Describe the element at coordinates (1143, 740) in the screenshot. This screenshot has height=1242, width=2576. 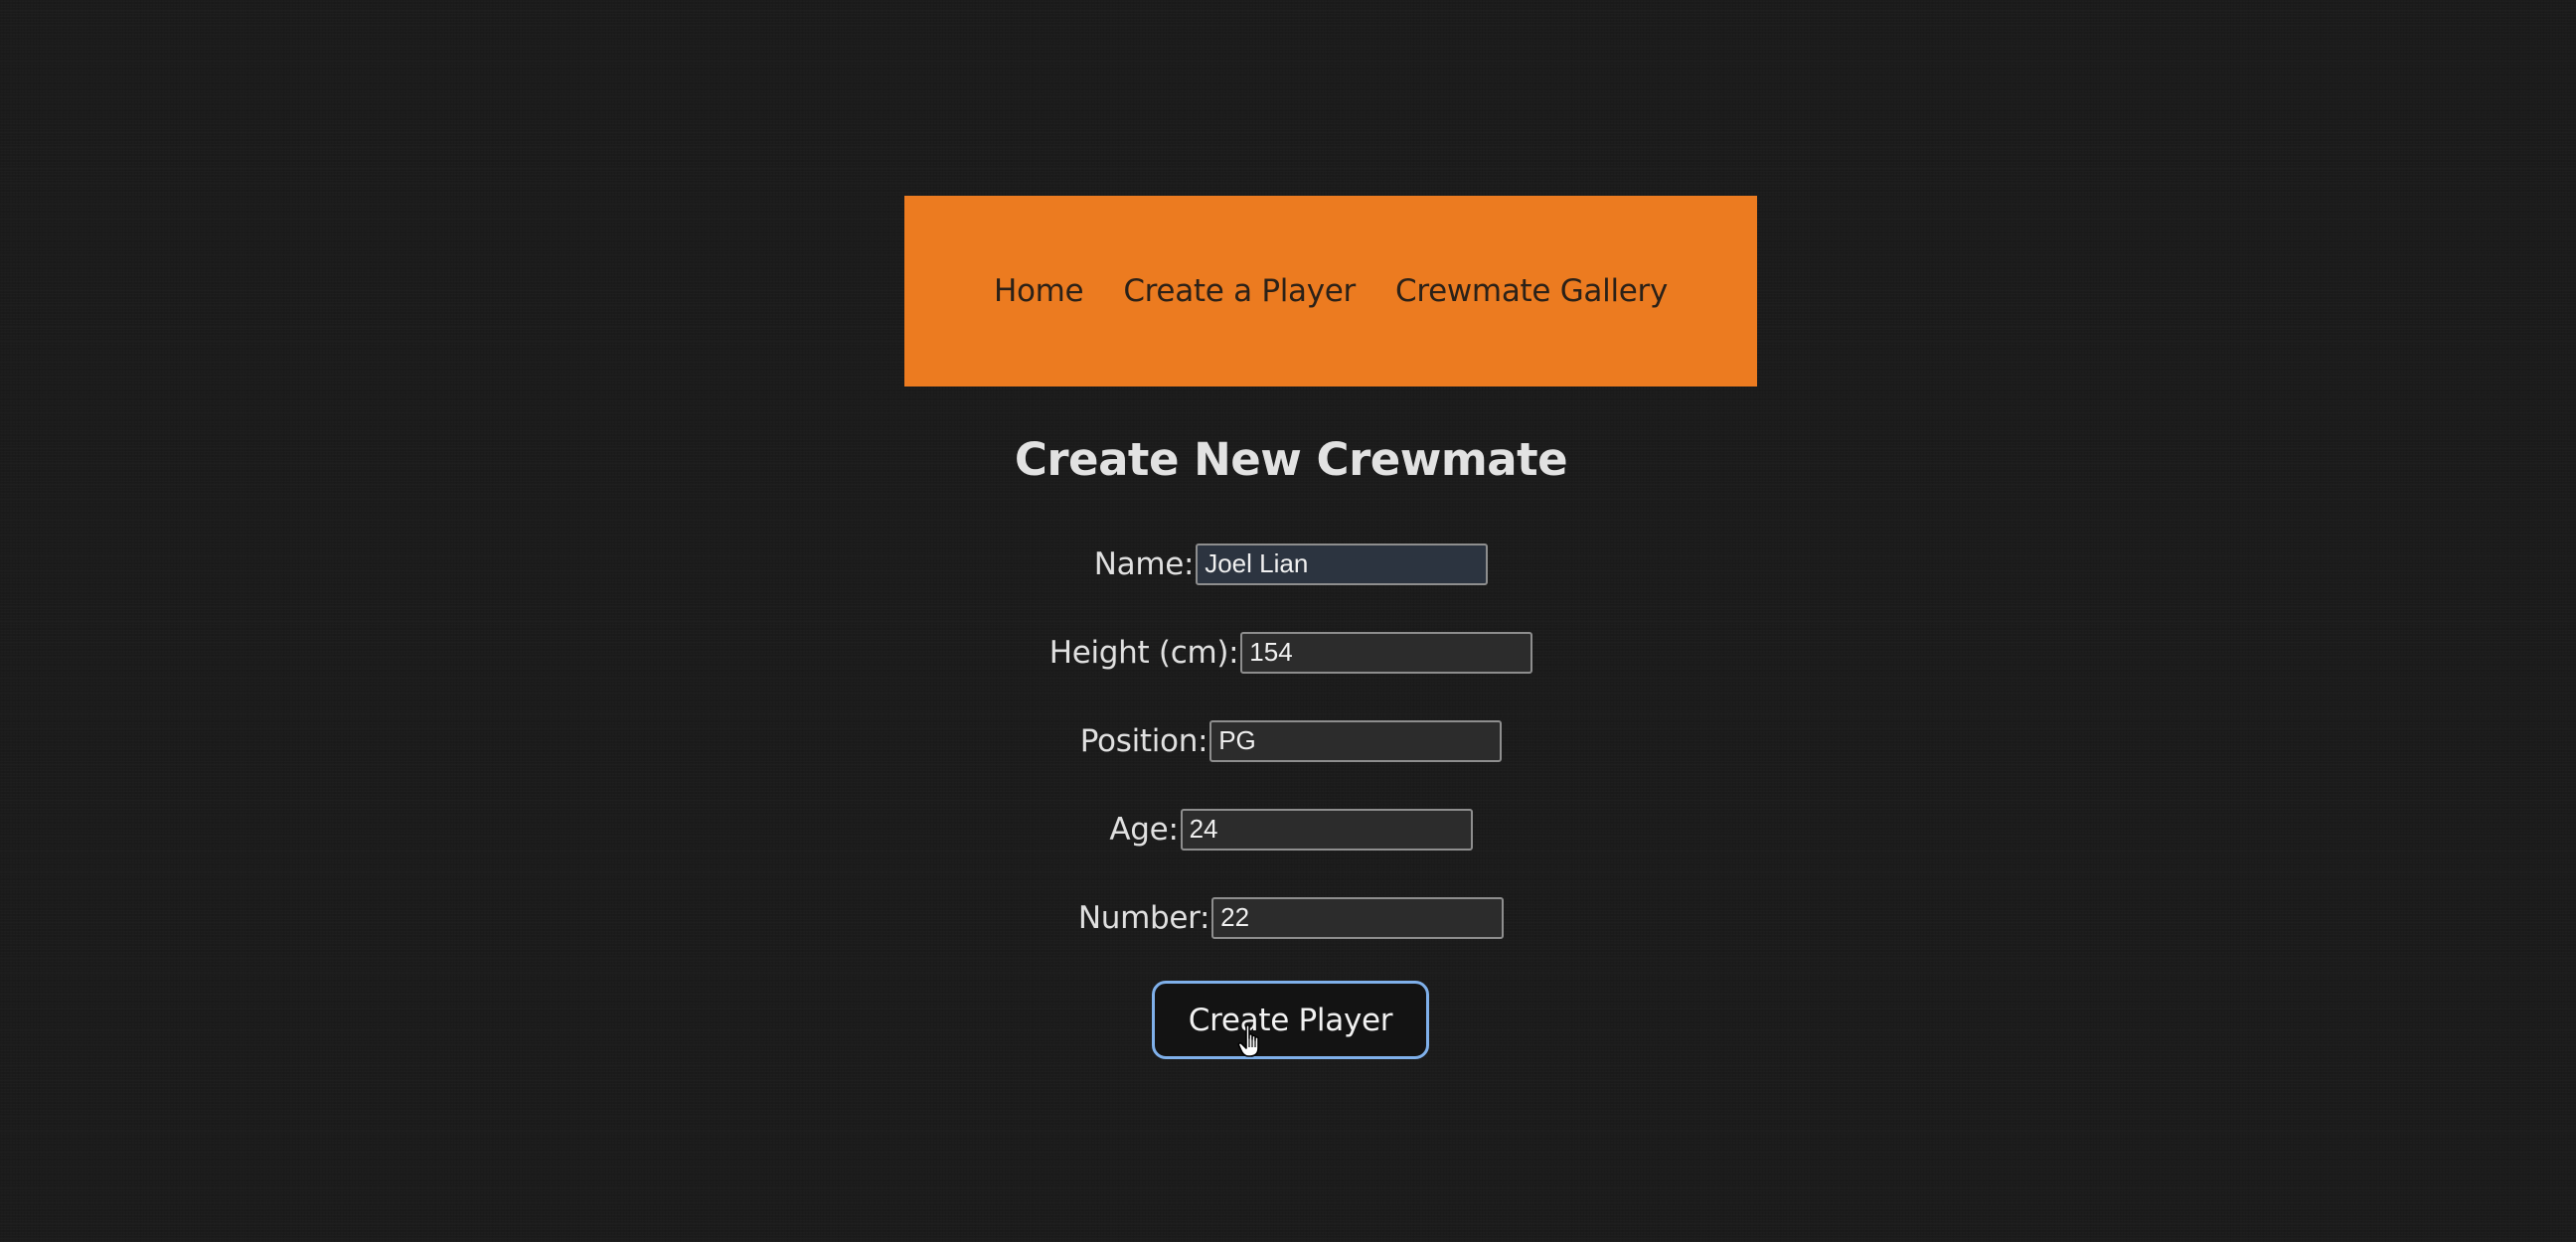
I see `position-label: Position:` at that location.